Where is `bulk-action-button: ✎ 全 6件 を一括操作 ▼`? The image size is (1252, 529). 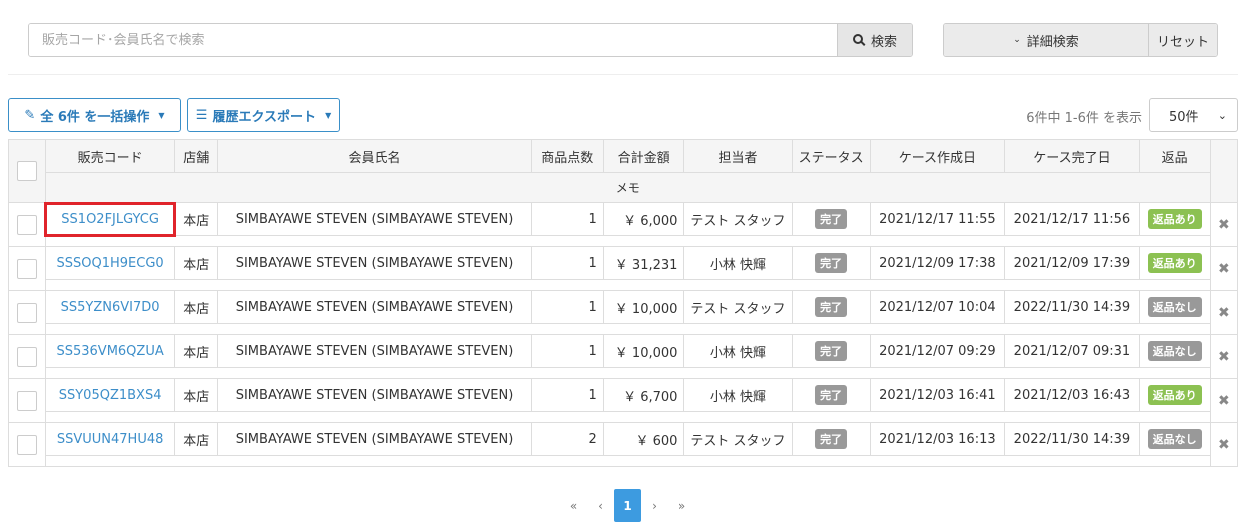 bulk-action-button: ✎ 全 6件 を一括操作 ▼ is located at coordinates (94, 115).